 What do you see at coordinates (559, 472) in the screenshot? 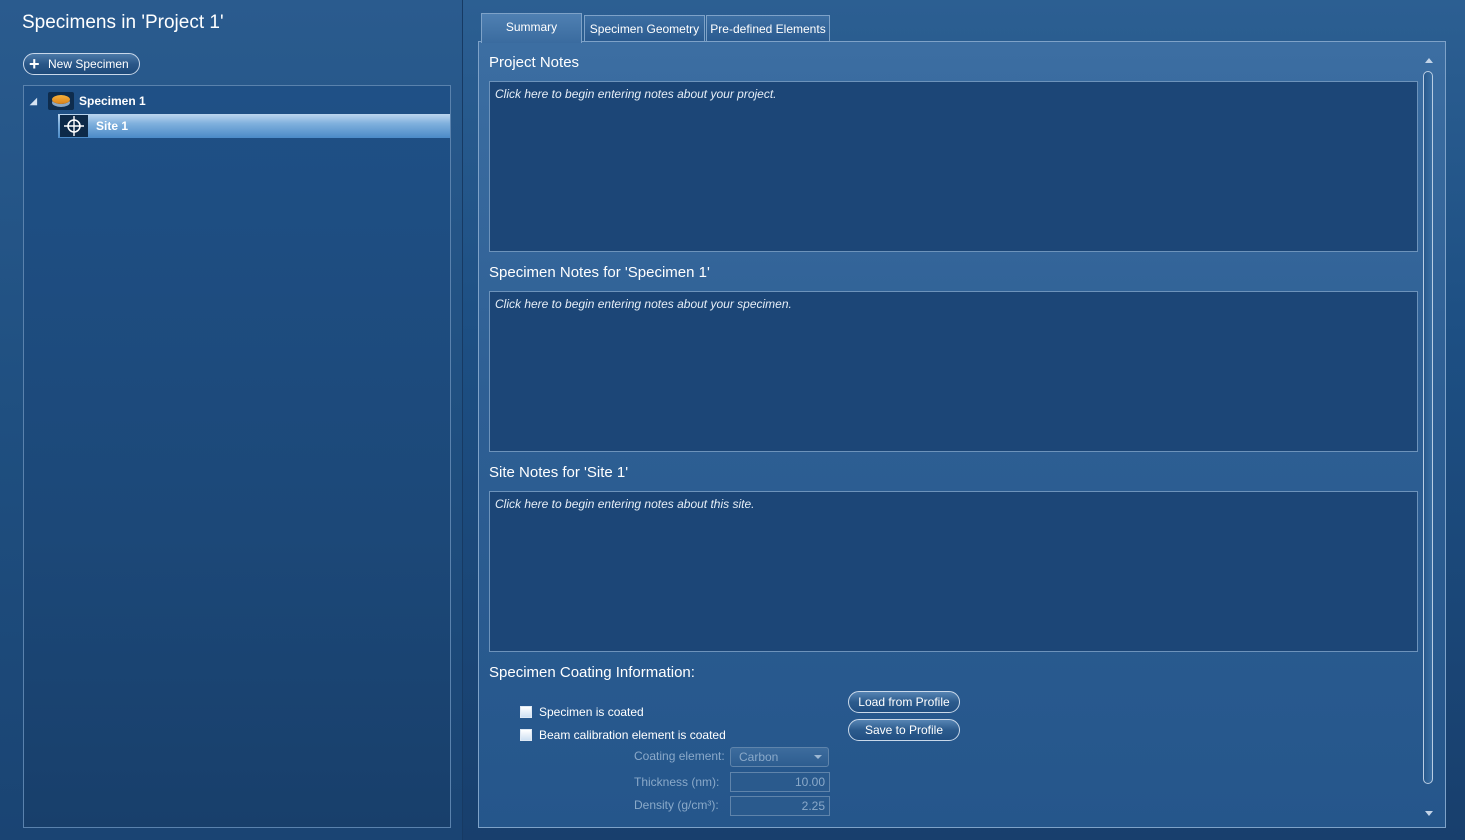
I see `site-notes-heading: Site Notes for 'Site 1'` at bounding box center [559, 472].